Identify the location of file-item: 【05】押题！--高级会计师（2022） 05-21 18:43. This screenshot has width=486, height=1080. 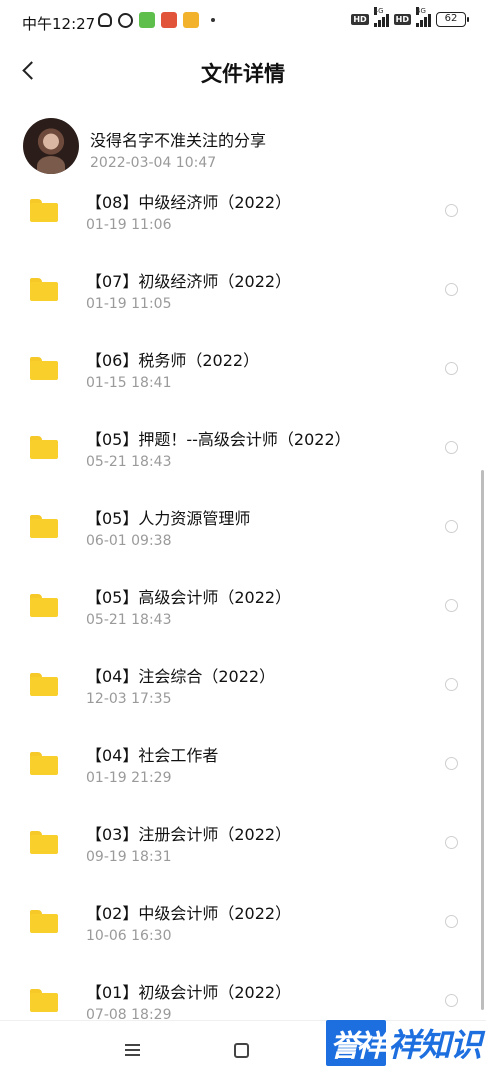
(243, 455).